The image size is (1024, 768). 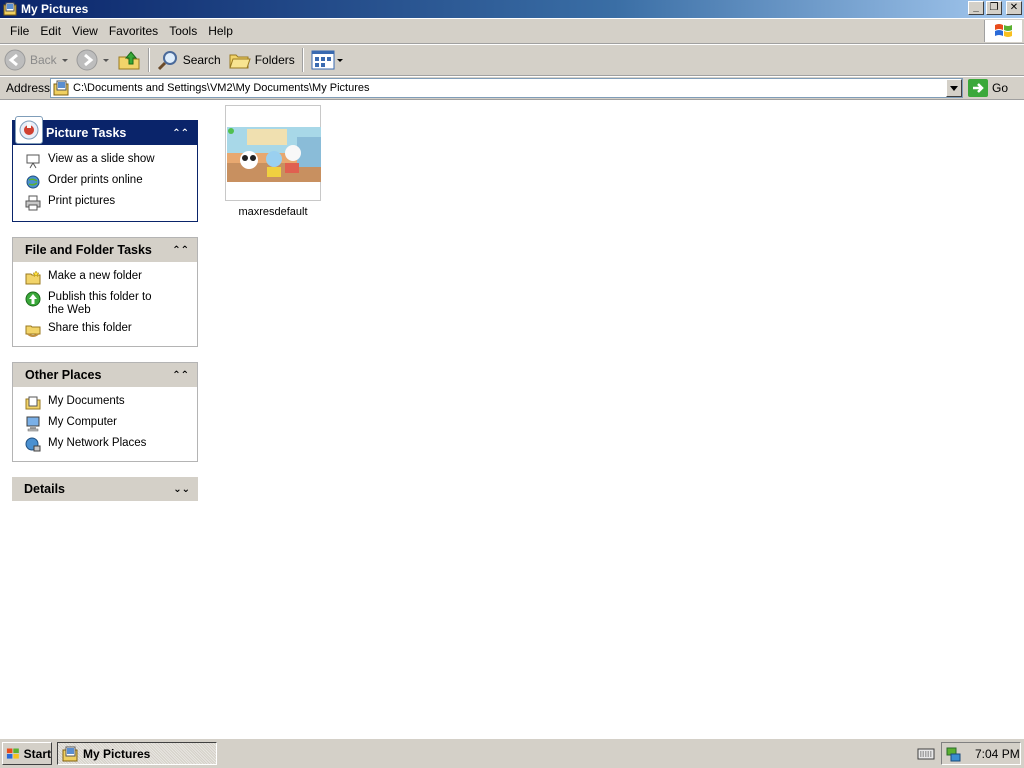 What do you see at coordinates (117, 753) in the screenshot?
I see `taskbar-window-label: My Pictures` at bounding box center [117, 753].